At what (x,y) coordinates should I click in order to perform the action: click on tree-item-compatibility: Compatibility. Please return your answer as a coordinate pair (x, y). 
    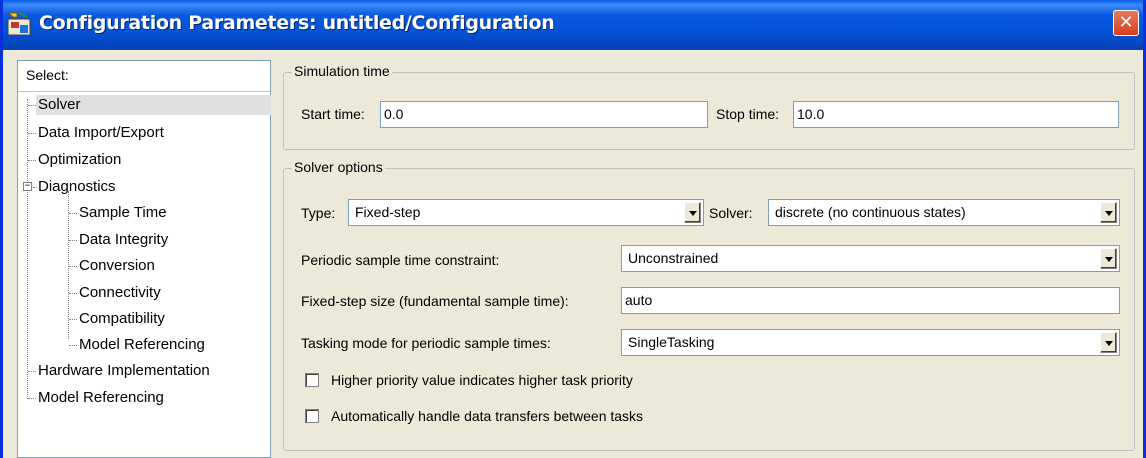
    Looking at the image, I should click on (122, 319).